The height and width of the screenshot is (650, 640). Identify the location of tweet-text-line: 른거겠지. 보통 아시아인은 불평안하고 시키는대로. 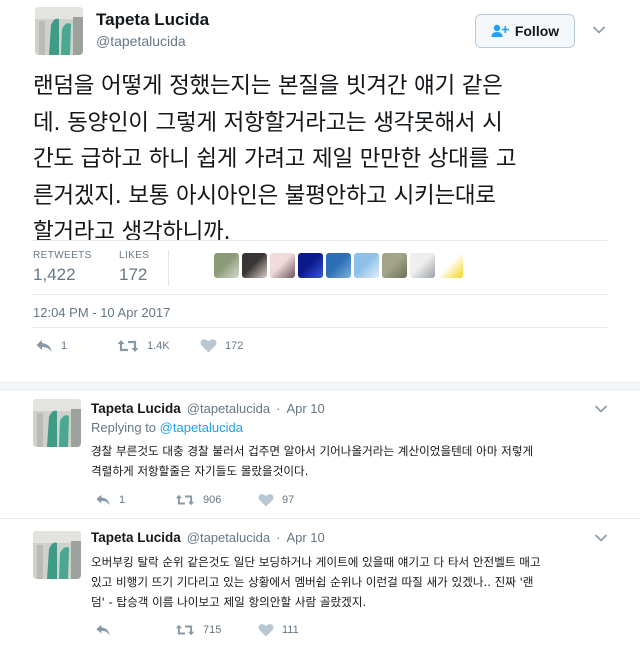
(264, 195).